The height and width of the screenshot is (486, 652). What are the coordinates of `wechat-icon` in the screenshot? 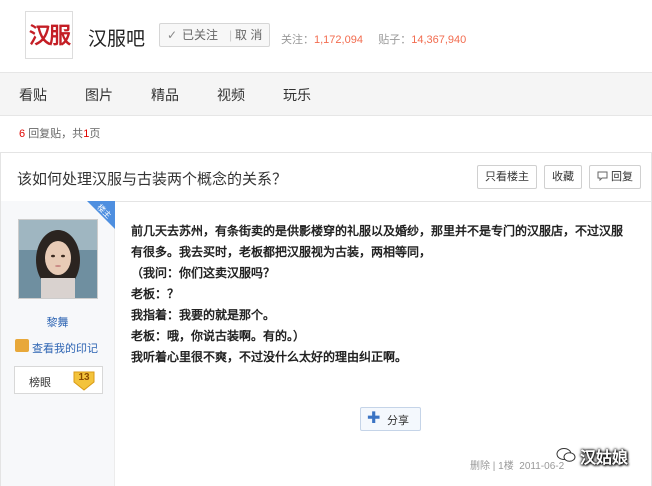 It's located at (566, 455).